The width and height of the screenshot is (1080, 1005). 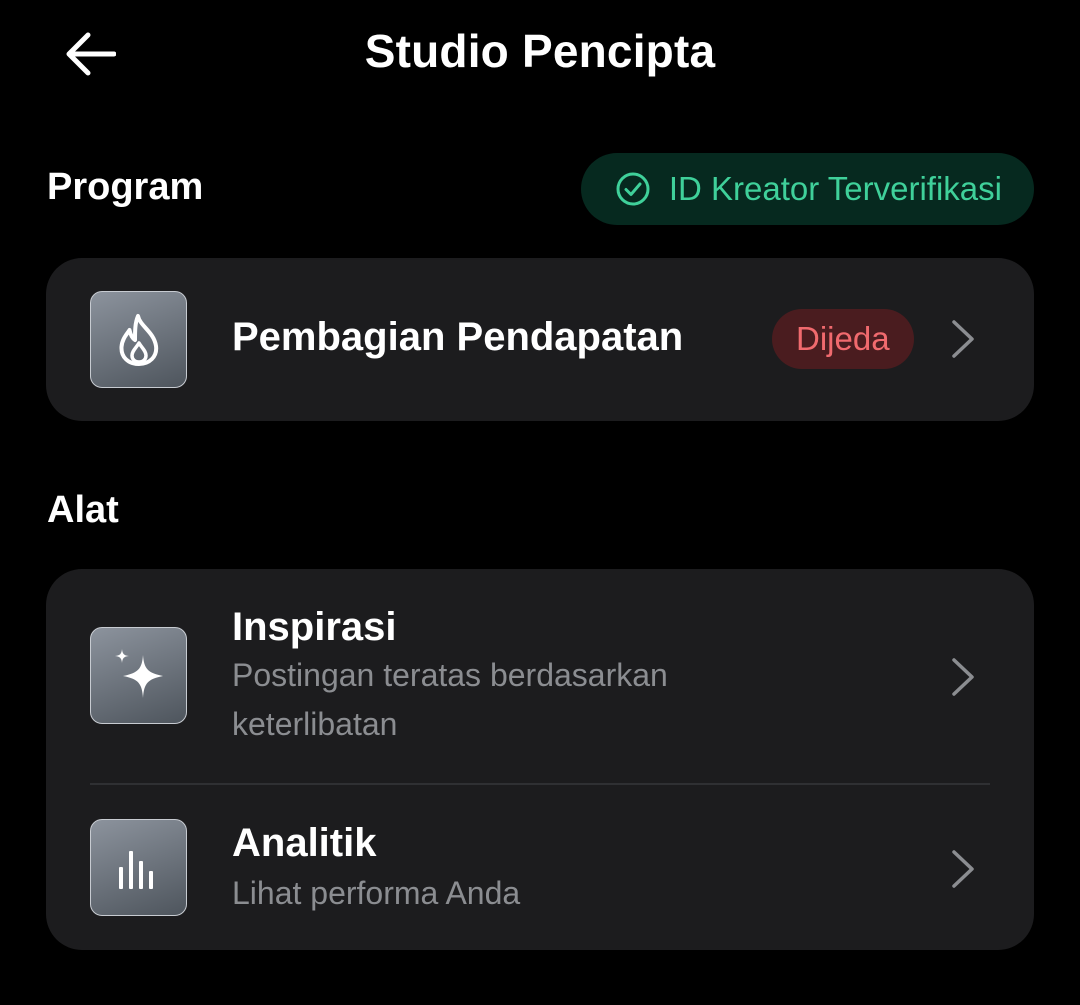 I want to click on program-card: Pembagian Pendapatan Dijeda, so click(x=540, y=339).